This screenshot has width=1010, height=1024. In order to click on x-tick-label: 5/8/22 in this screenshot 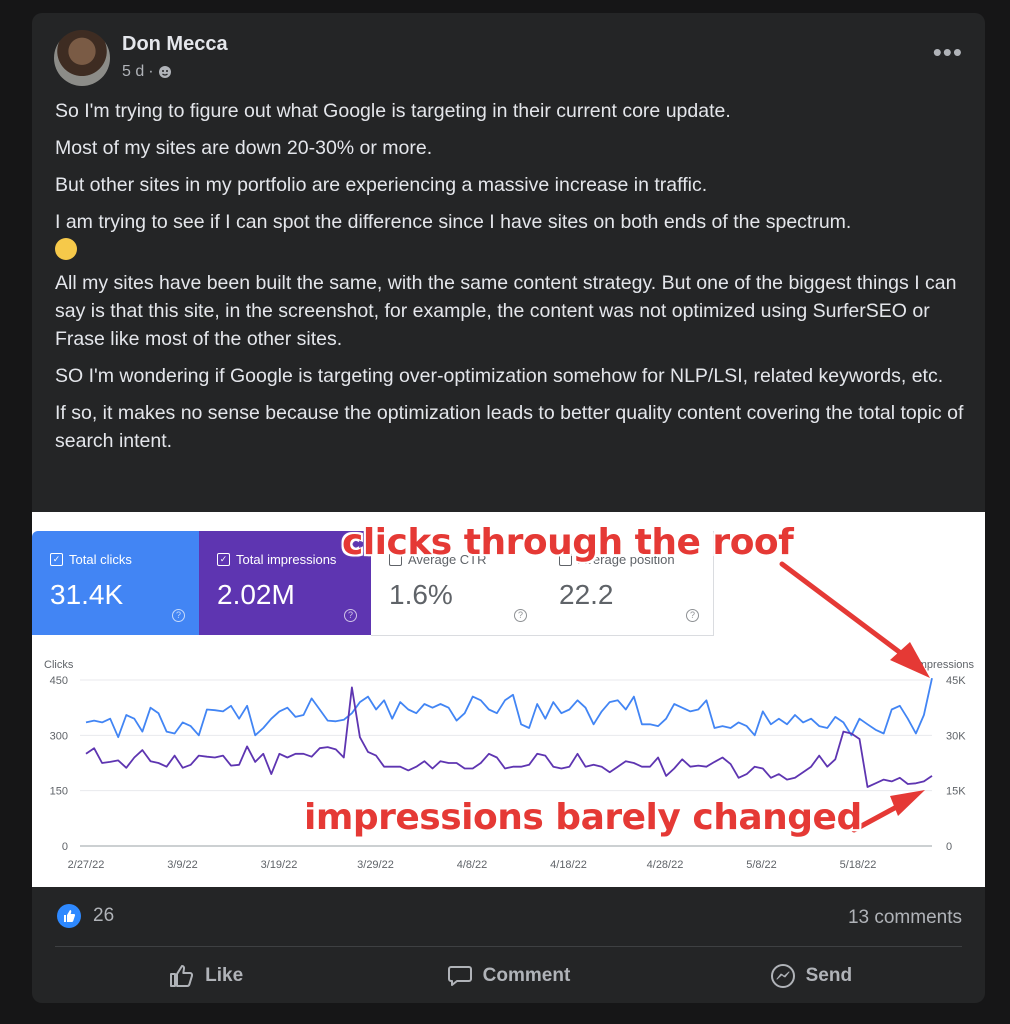, I will do `click(761, 865)`.